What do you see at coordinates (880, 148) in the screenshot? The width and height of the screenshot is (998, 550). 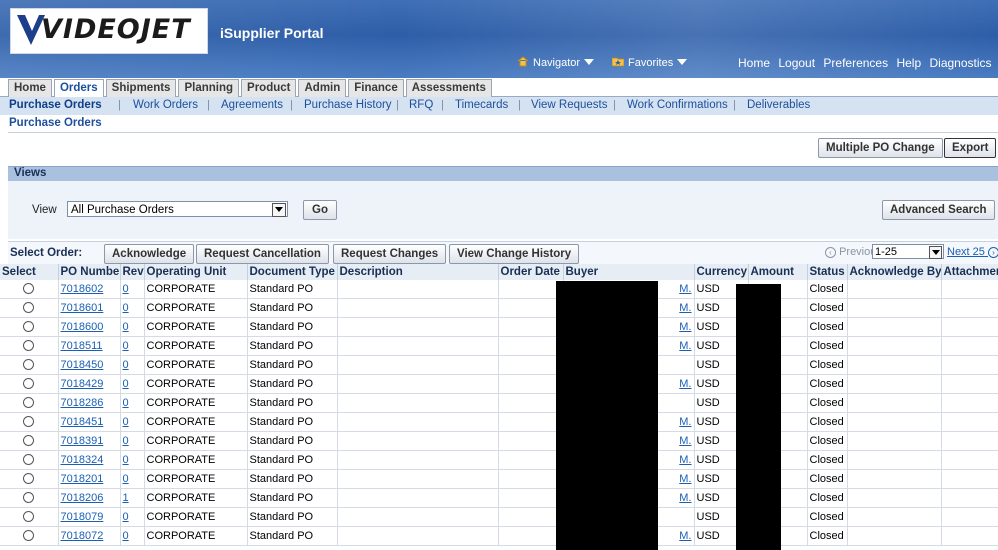 I see `multiple-po-change-button: Multiple PO Change` at bounding box center [880, 148].